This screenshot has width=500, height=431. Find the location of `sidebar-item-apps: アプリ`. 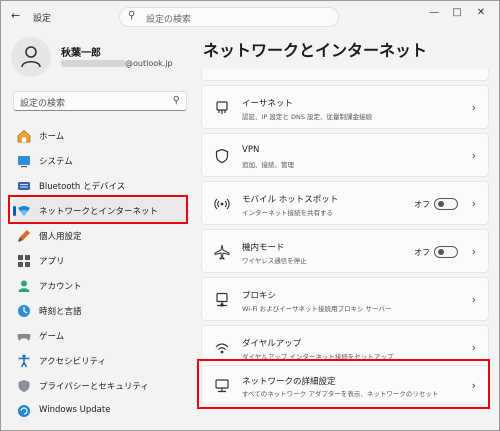

sidebar-item-apps: アプリ is located at coordinates (101, 260).